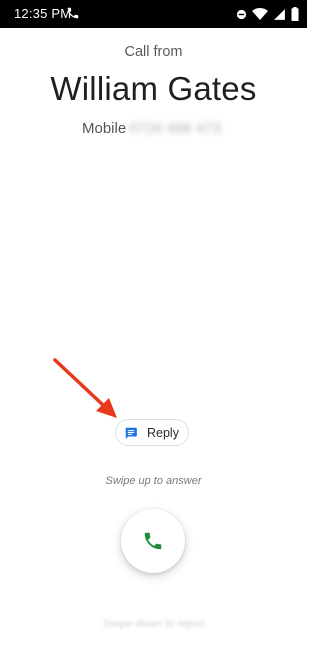  What do you see at coordinates (295, 14) in the screenshot?
I see `battery-icon` at bounding box center [295, 14].